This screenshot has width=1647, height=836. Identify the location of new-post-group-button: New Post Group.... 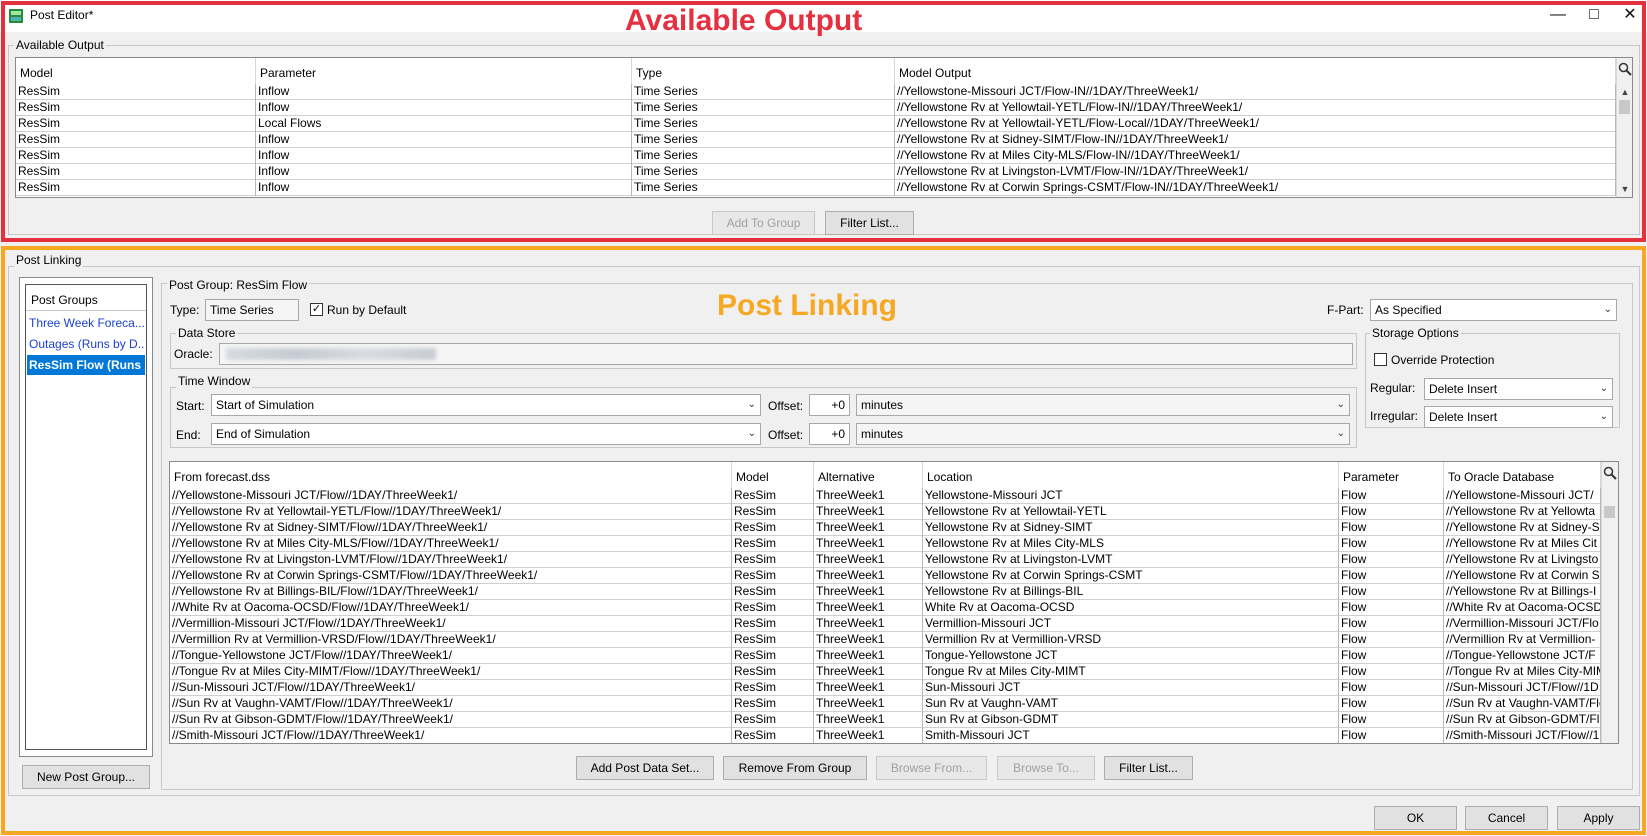
(86, 777).